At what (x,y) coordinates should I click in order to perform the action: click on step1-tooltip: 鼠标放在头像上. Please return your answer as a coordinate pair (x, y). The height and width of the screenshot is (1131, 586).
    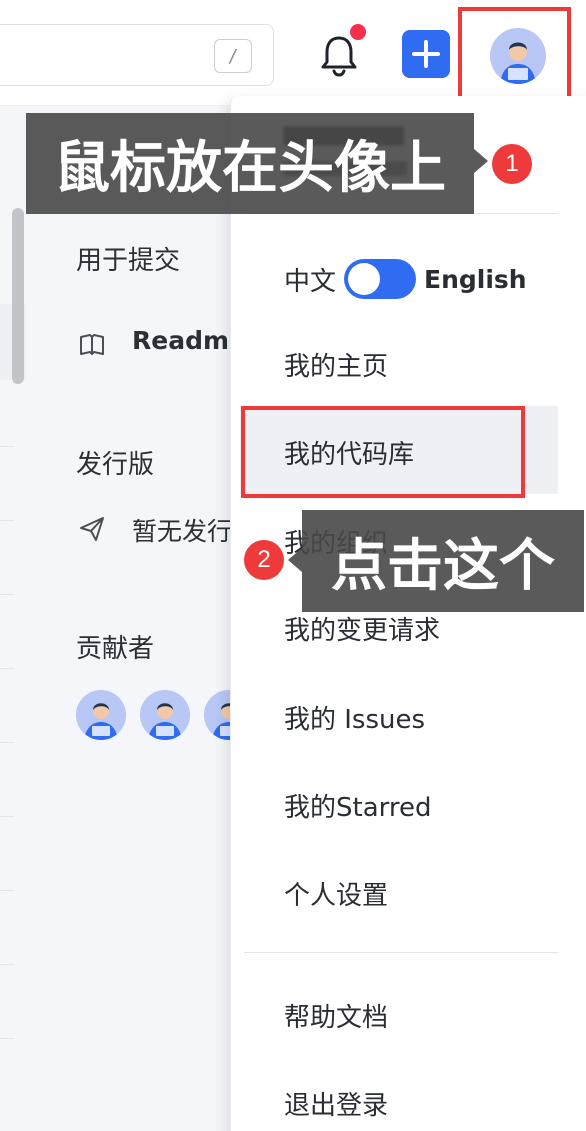
    Looking at the image, I should click on (250, 163).